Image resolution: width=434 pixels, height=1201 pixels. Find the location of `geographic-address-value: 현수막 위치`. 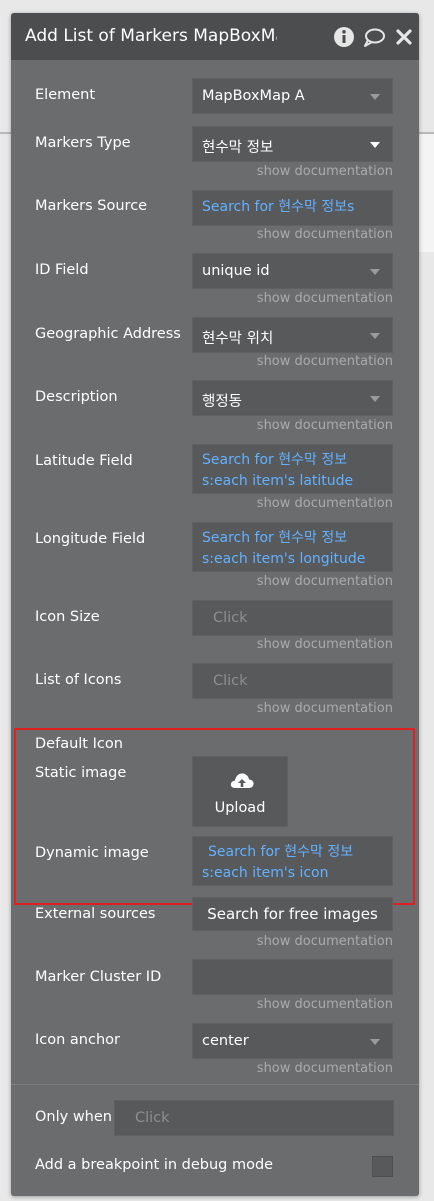

geographic-address-value: 현수막 위치 is located at coordinates (238, 339).